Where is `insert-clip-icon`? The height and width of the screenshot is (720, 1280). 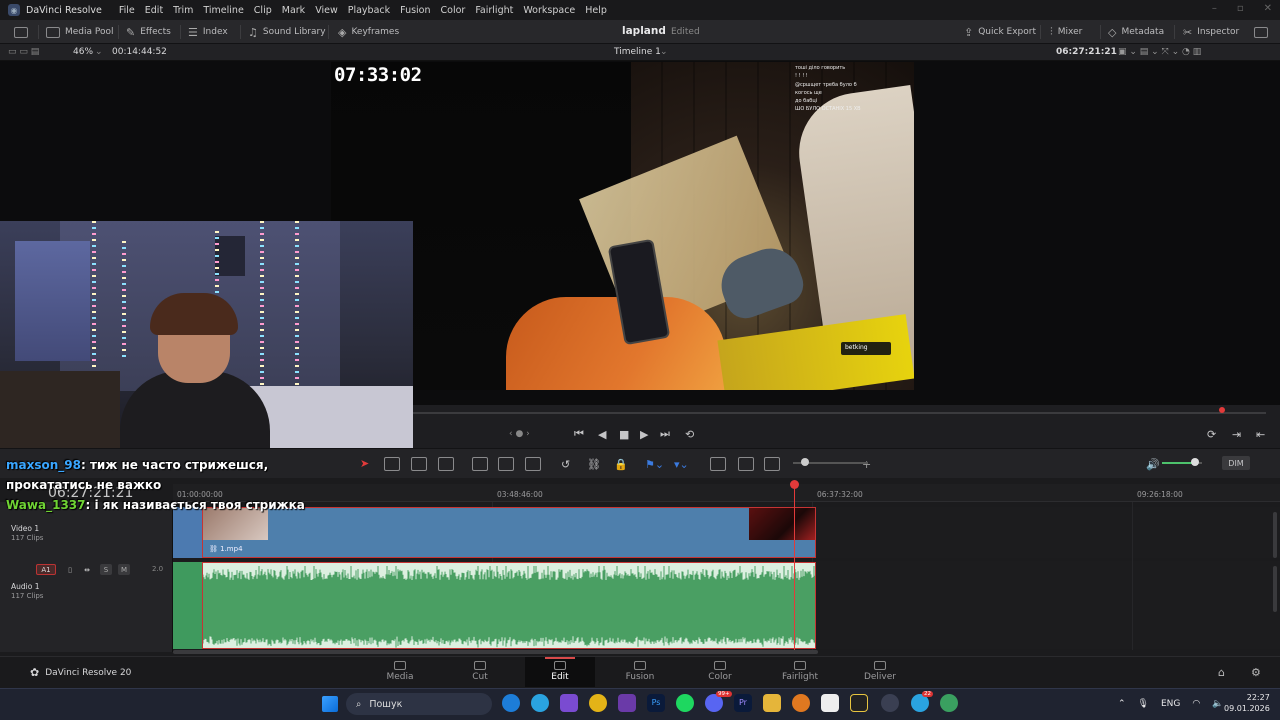 insert-clip-icon is located at coordinates (480, 464).